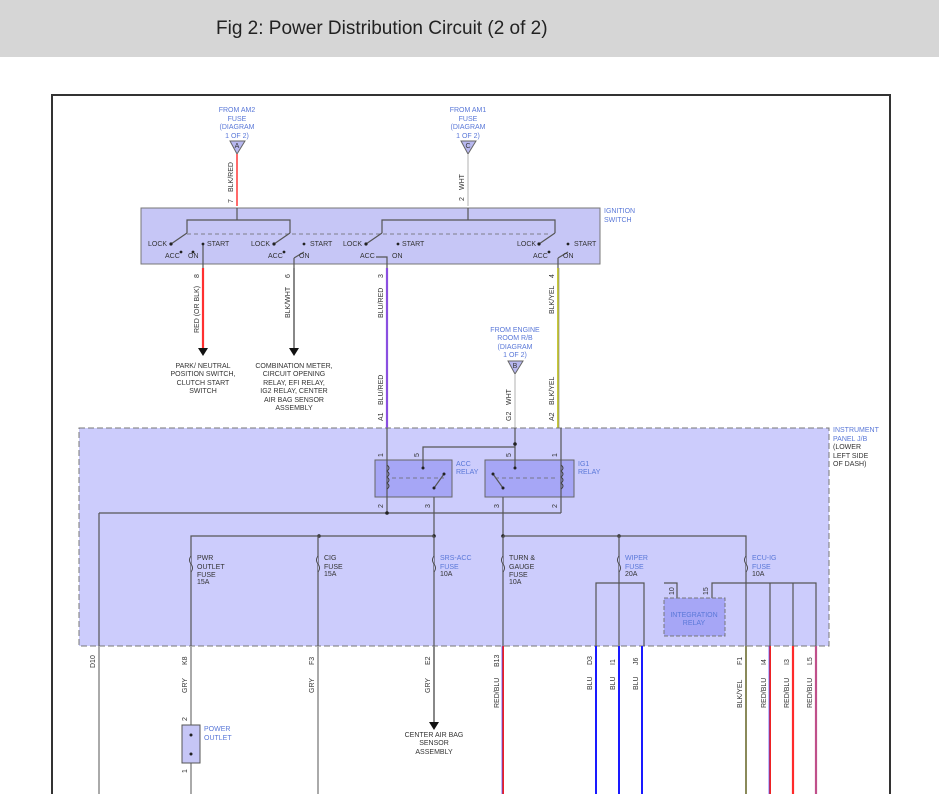 The image size is (939, 794). I want to click on svg-text: I4, so click(764, 662).